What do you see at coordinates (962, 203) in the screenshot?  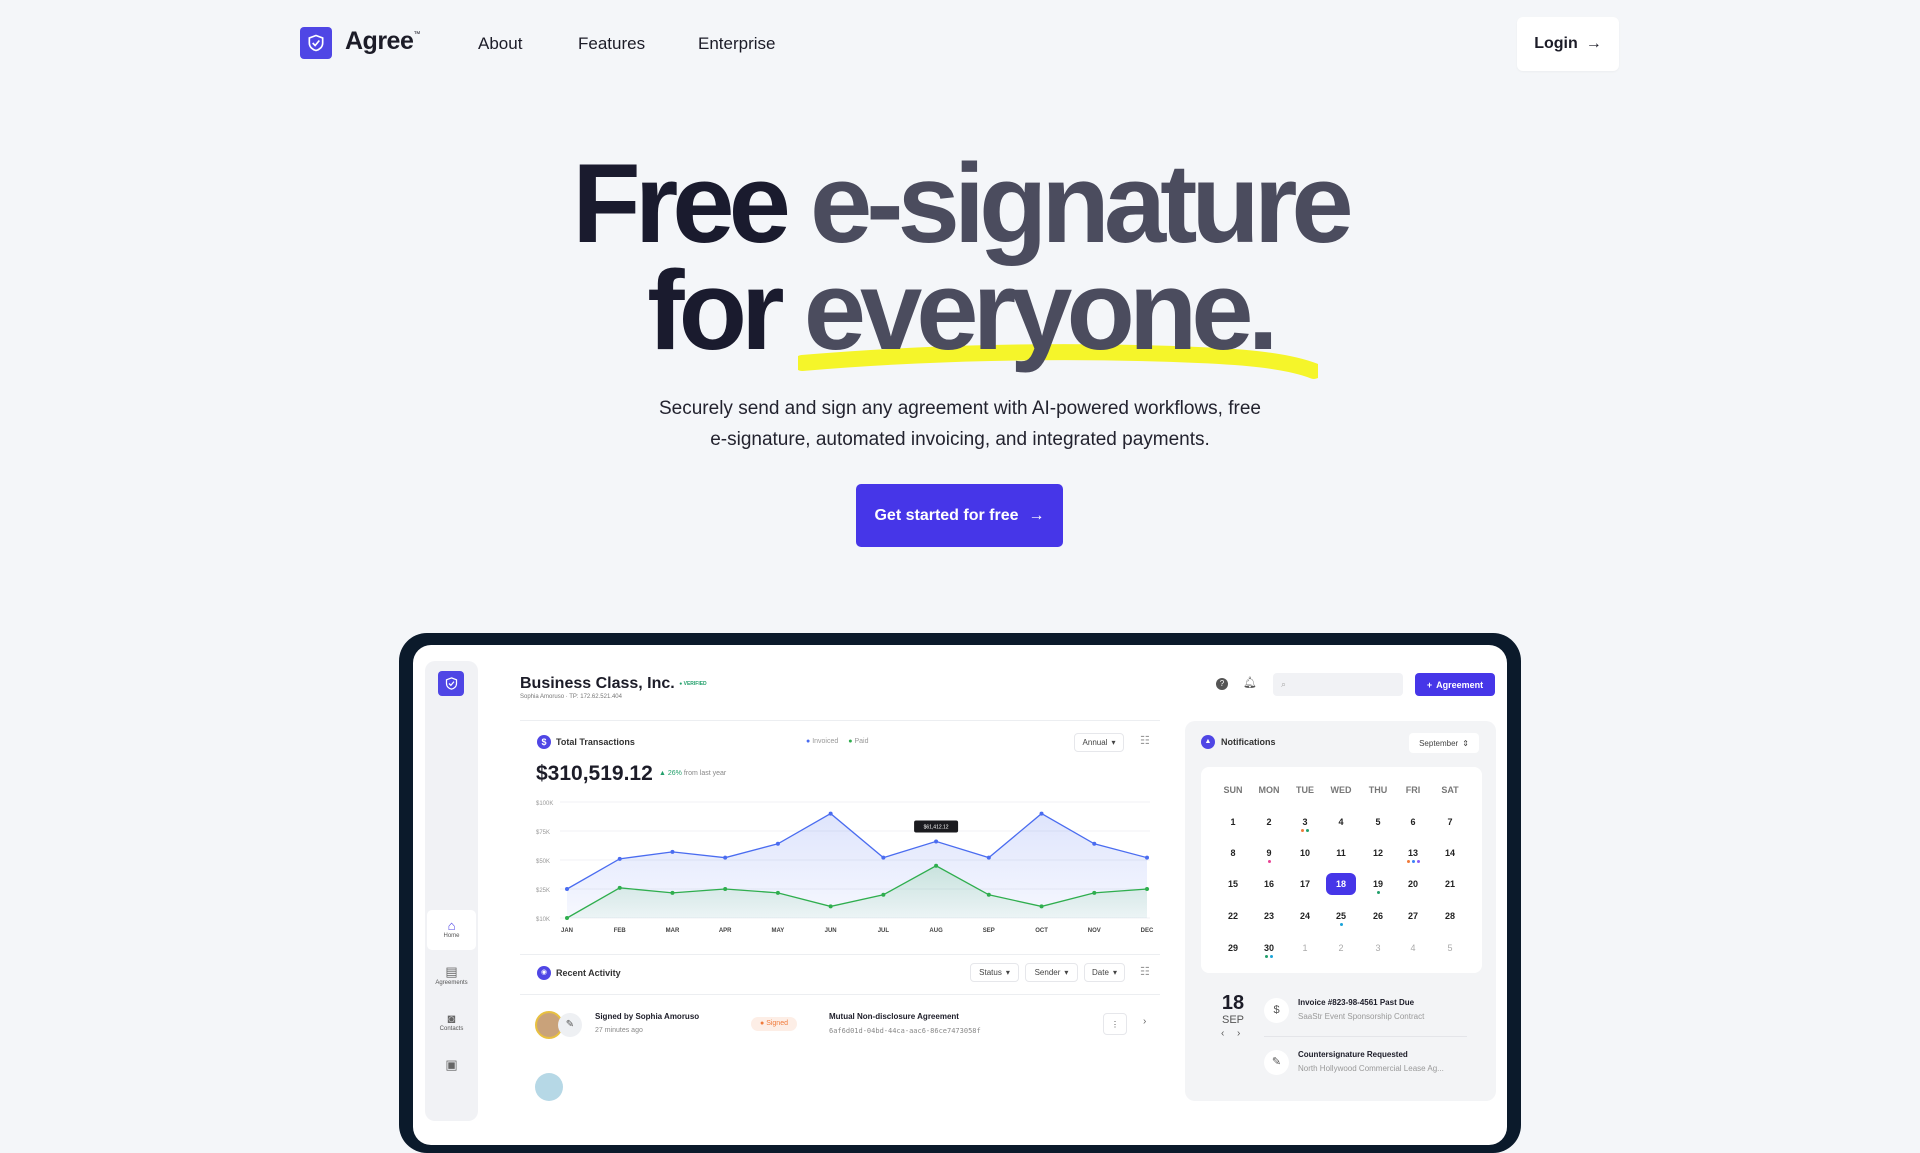 I see `hero-title-line-1: Free e-signature` at bounding box center [962, 203].